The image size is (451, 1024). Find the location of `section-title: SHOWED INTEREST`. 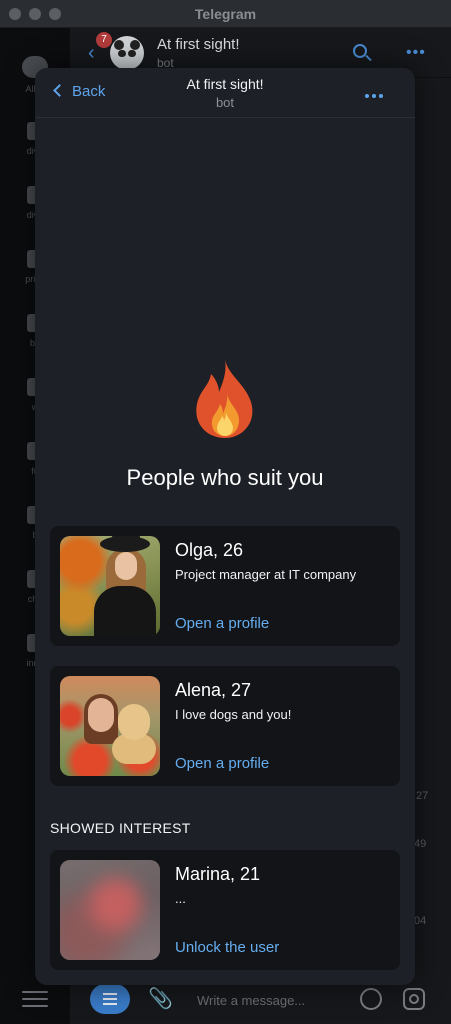

section-title: SHOWED INTEREST is located at coordinates (120, 828).